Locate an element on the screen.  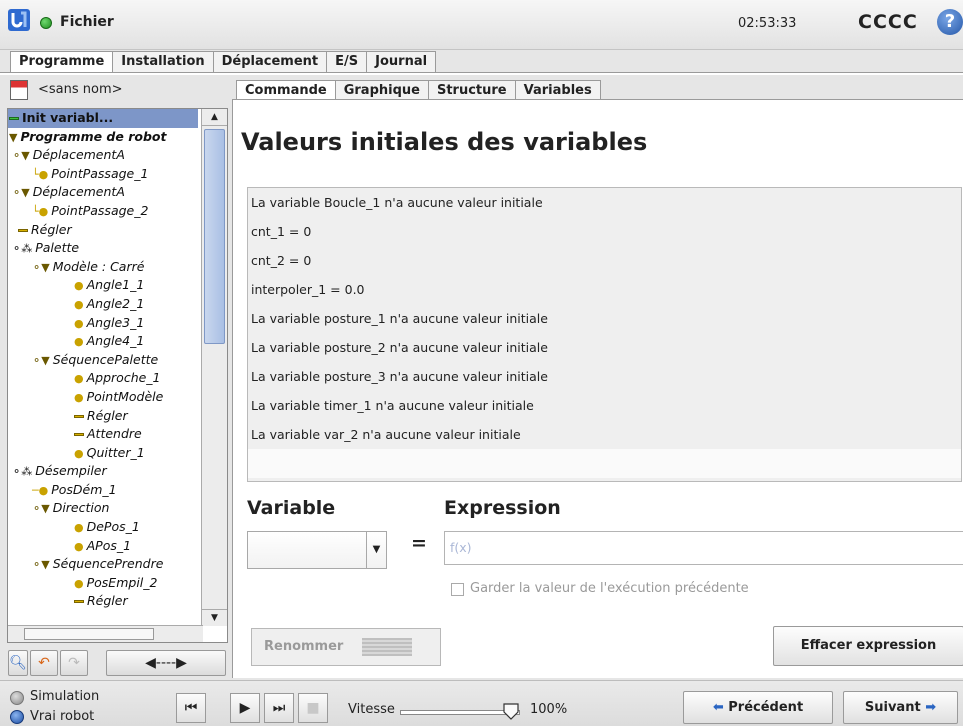
tree-node-waypoint: ● APos_1 is located at coordinates (103, 546).